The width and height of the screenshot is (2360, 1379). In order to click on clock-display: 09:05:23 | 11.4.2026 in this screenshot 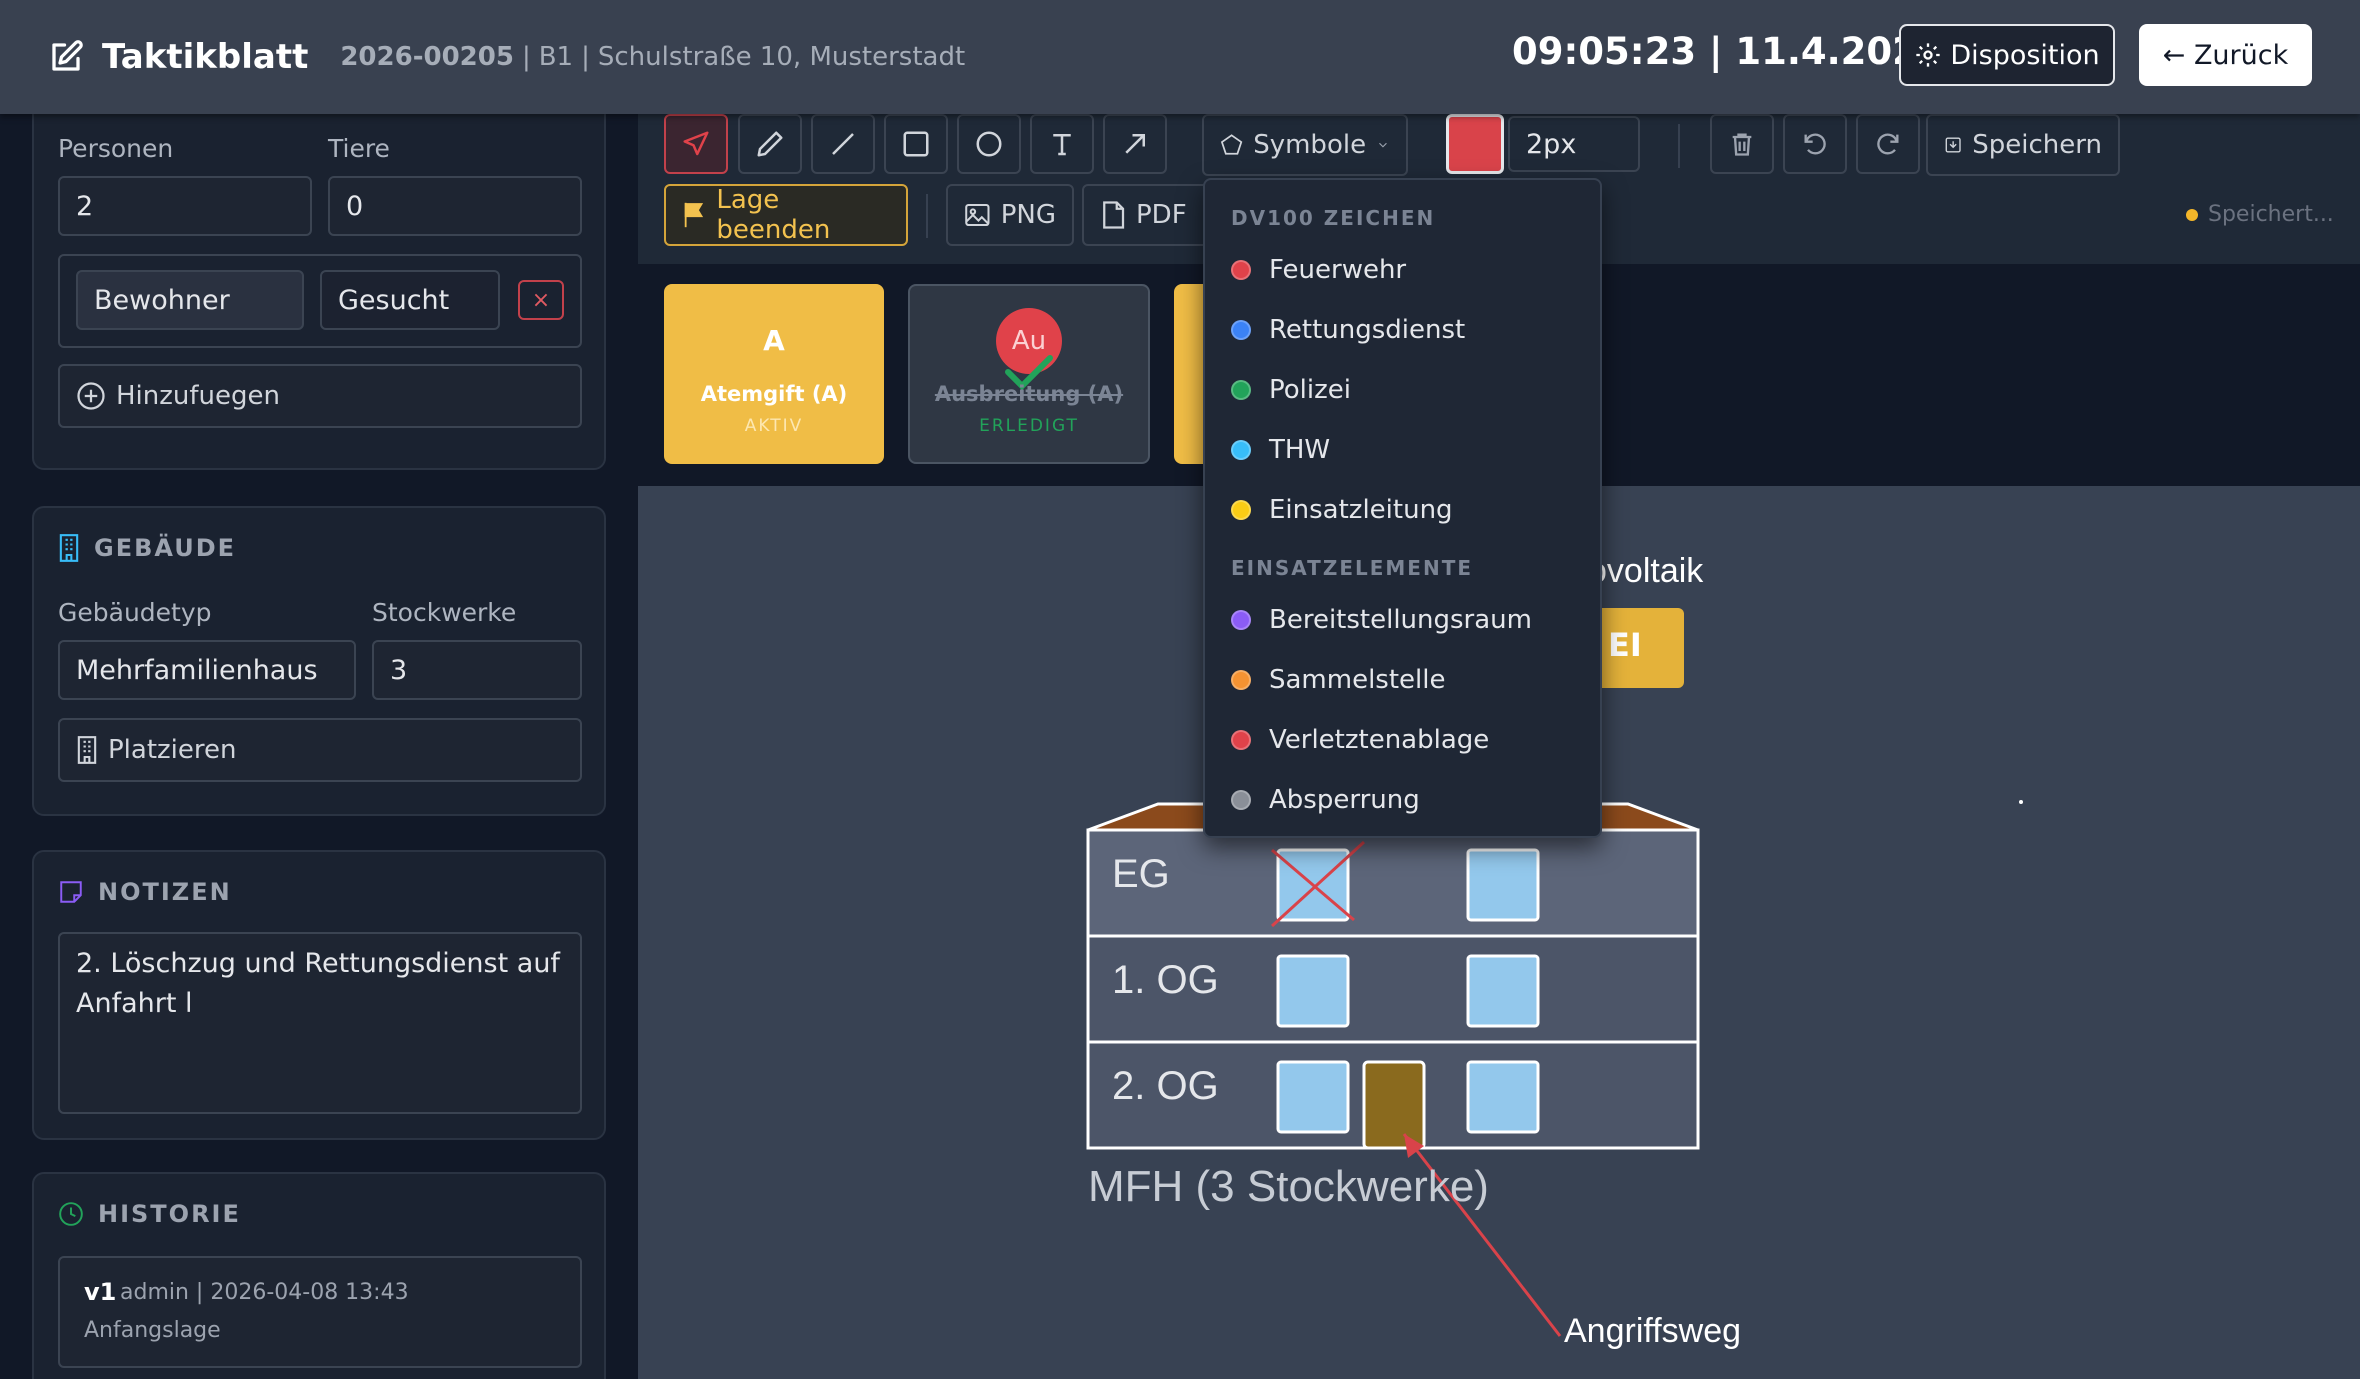, I will do `click(1728, 51)`.